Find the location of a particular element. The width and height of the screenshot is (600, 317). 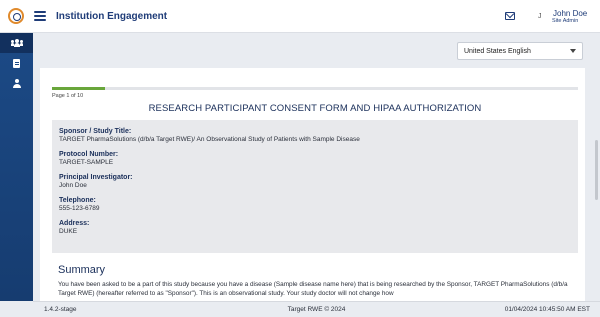

field-protocol: Protocol Number: TARGET-SAMPLE is located at coordinates (315, 158).